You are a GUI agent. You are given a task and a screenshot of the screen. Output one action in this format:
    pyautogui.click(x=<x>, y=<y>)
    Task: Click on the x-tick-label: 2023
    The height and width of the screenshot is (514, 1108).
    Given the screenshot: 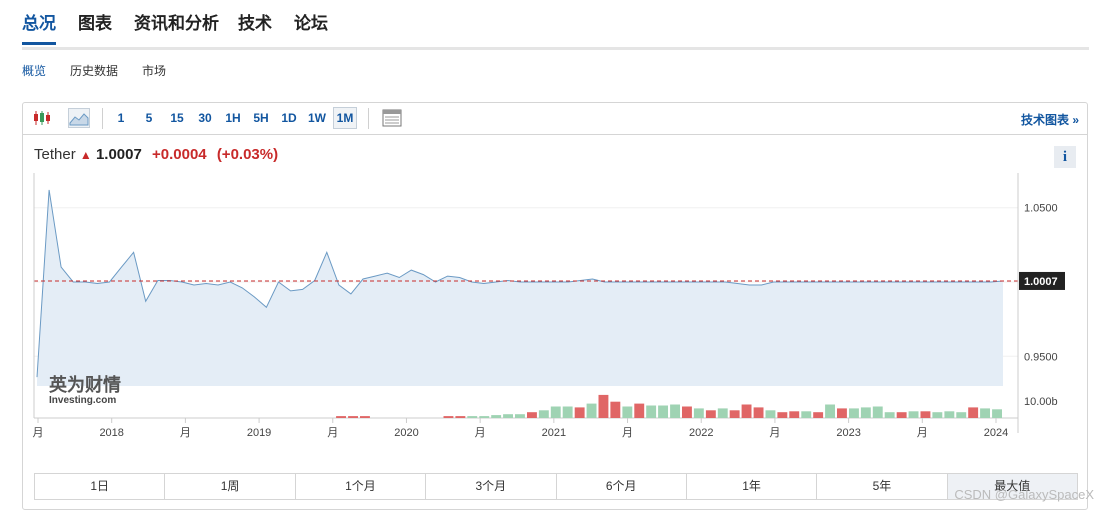 What is the action you would take?
    pyautogui.click(x=848, y=433)
    